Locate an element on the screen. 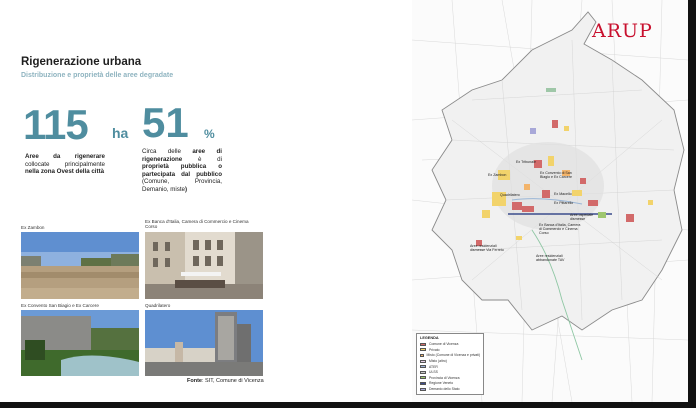 The image size is (696, 408). legend-item: Misto (Comune di Vicenza e privati) is located at coordinates (450, 356).